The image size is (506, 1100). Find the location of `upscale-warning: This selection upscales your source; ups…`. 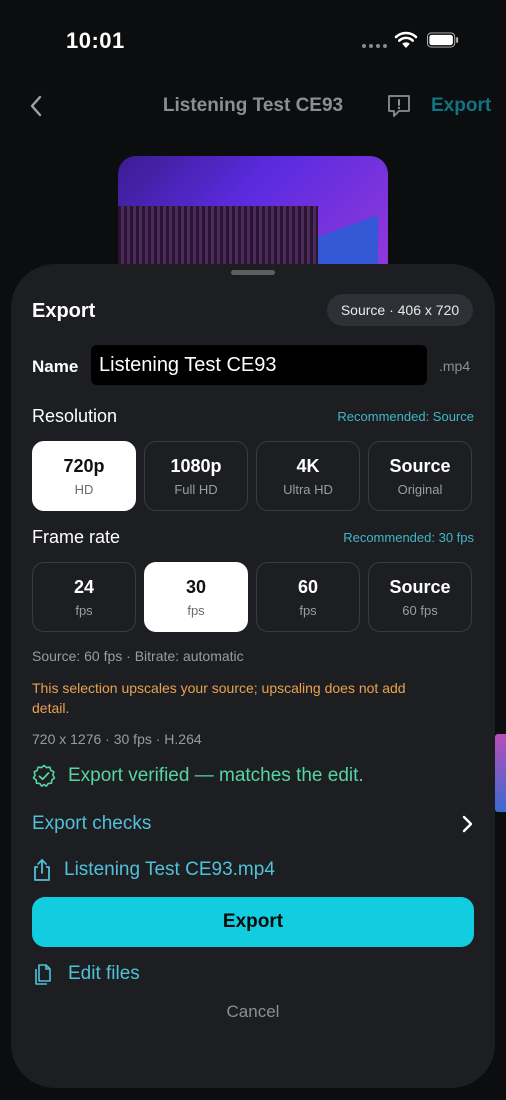

upscale-warning: This selection upscales your source; ups… is located at coordinates (219, 698).